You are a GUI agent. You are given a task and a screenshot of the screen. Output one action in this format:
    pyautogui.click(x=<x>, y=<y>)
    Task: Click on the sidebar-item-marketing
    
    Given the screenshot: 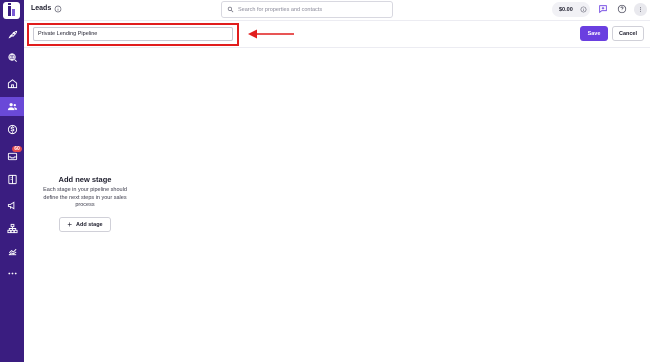 What is the action you would take?
    pyautogui.click(x=12, y=205)
    